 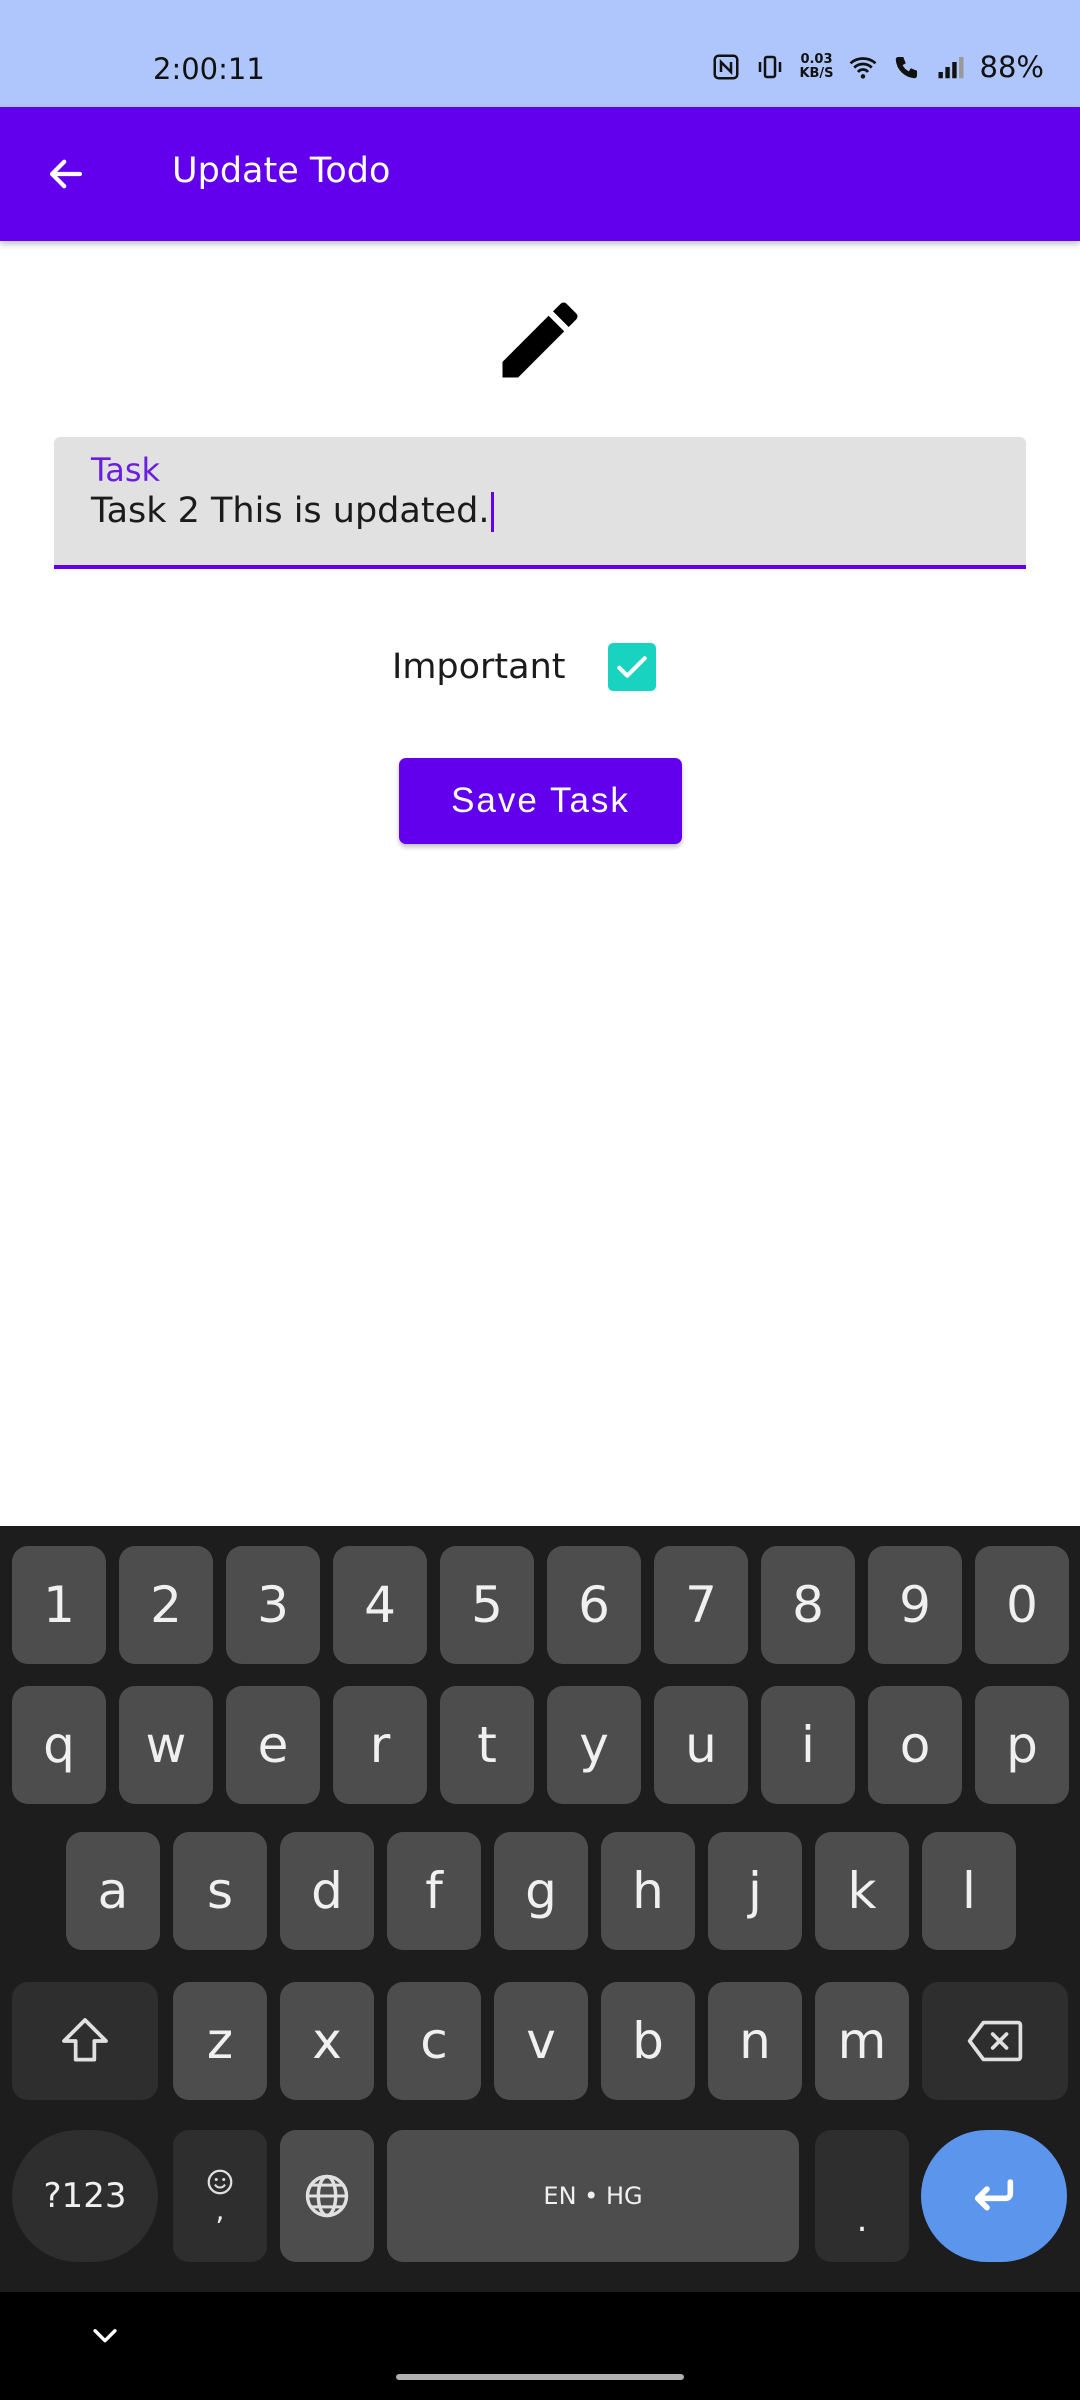 What do you see at coordinates (540, 174) in the screenshot?
I see `app-bar: Update Todo` at bounding box center [540, 174].